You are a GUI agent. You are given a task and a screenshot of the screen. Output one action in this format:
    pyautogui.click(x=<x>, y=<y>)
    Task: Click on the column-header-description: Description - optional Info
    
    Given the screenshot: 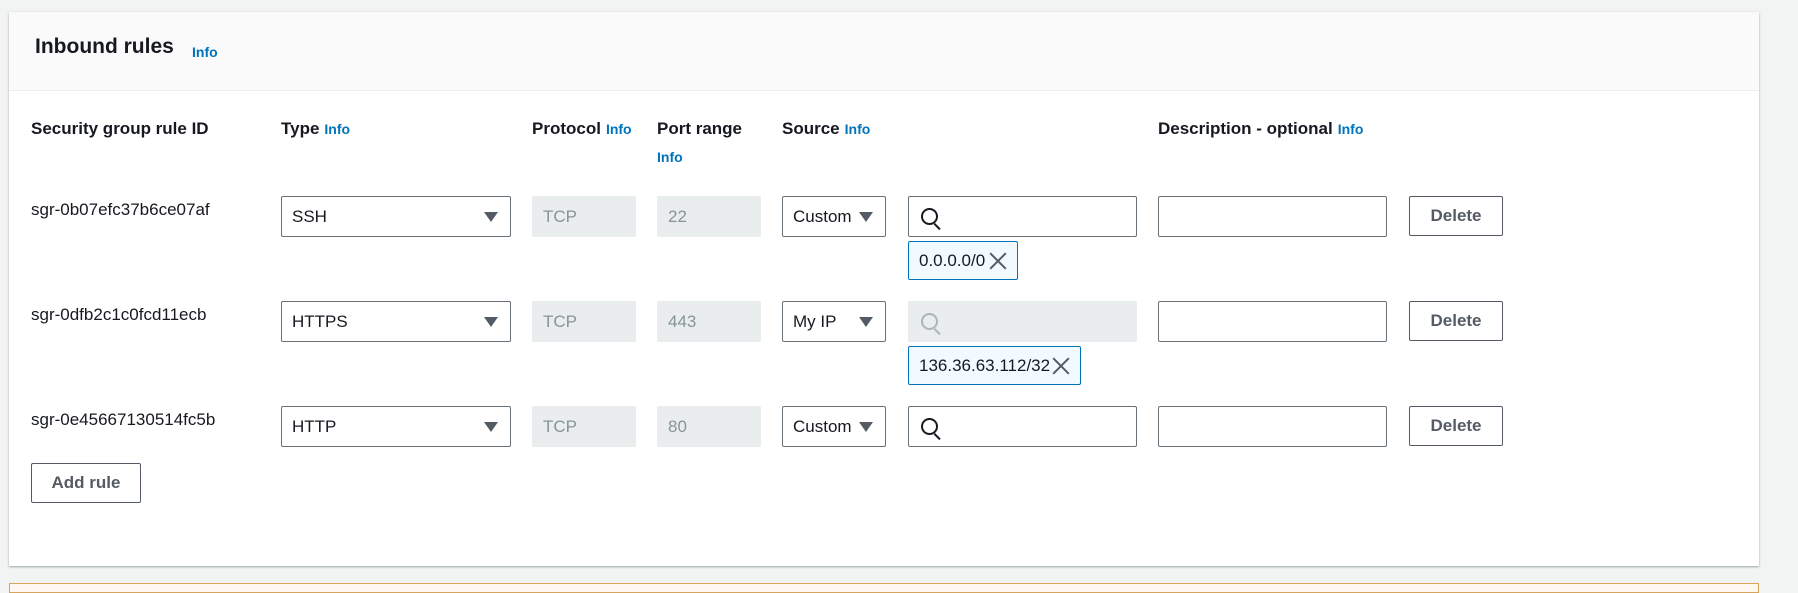 What is the action you would take?
    pyautogui.click(x=1260, y=129)
    